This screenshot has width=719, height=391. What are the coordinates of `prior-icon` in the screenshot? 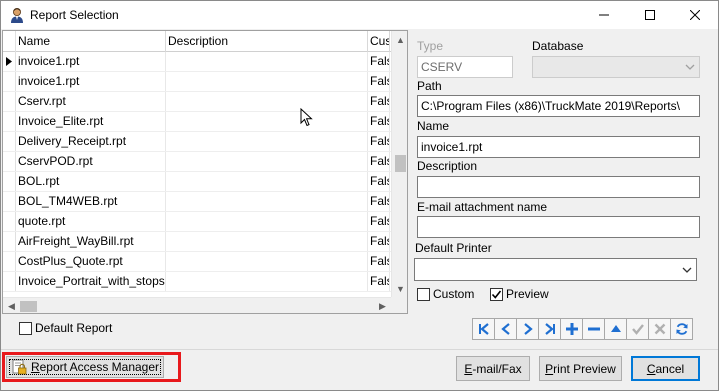 It's located at (505, 329).